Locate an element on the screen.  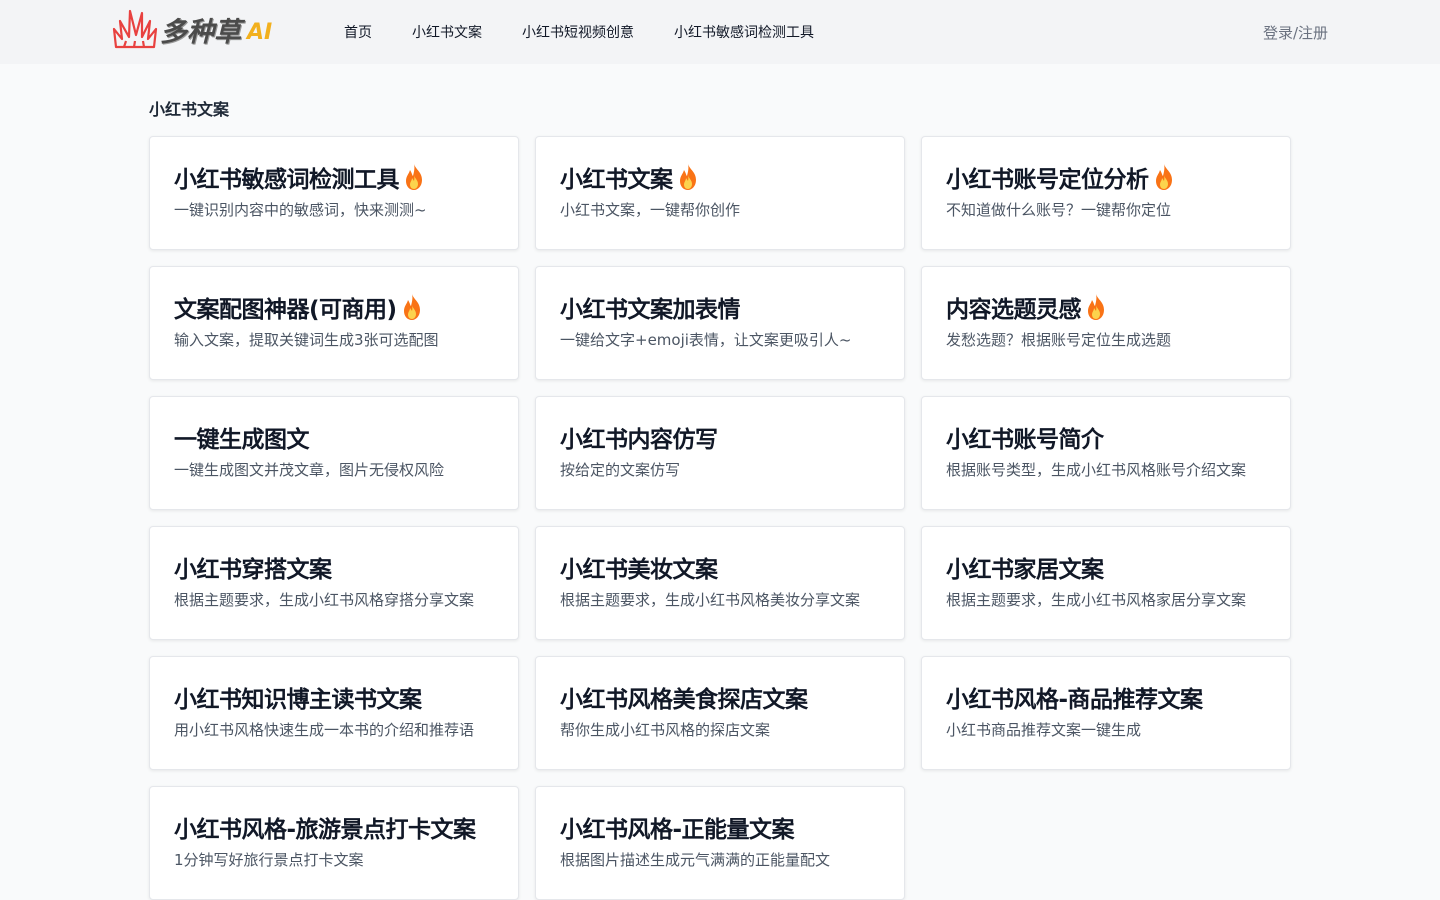
tool-card-title-row: 小红书账号定位分析 is located at coordinates (1106, 177).